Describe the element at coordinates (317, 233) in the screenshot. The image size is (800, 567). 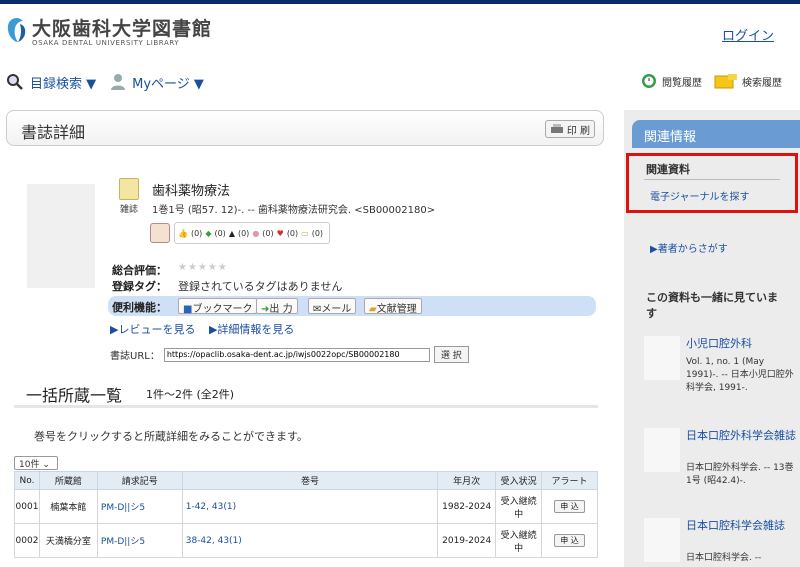
I see `book-count: (0)` at that location.